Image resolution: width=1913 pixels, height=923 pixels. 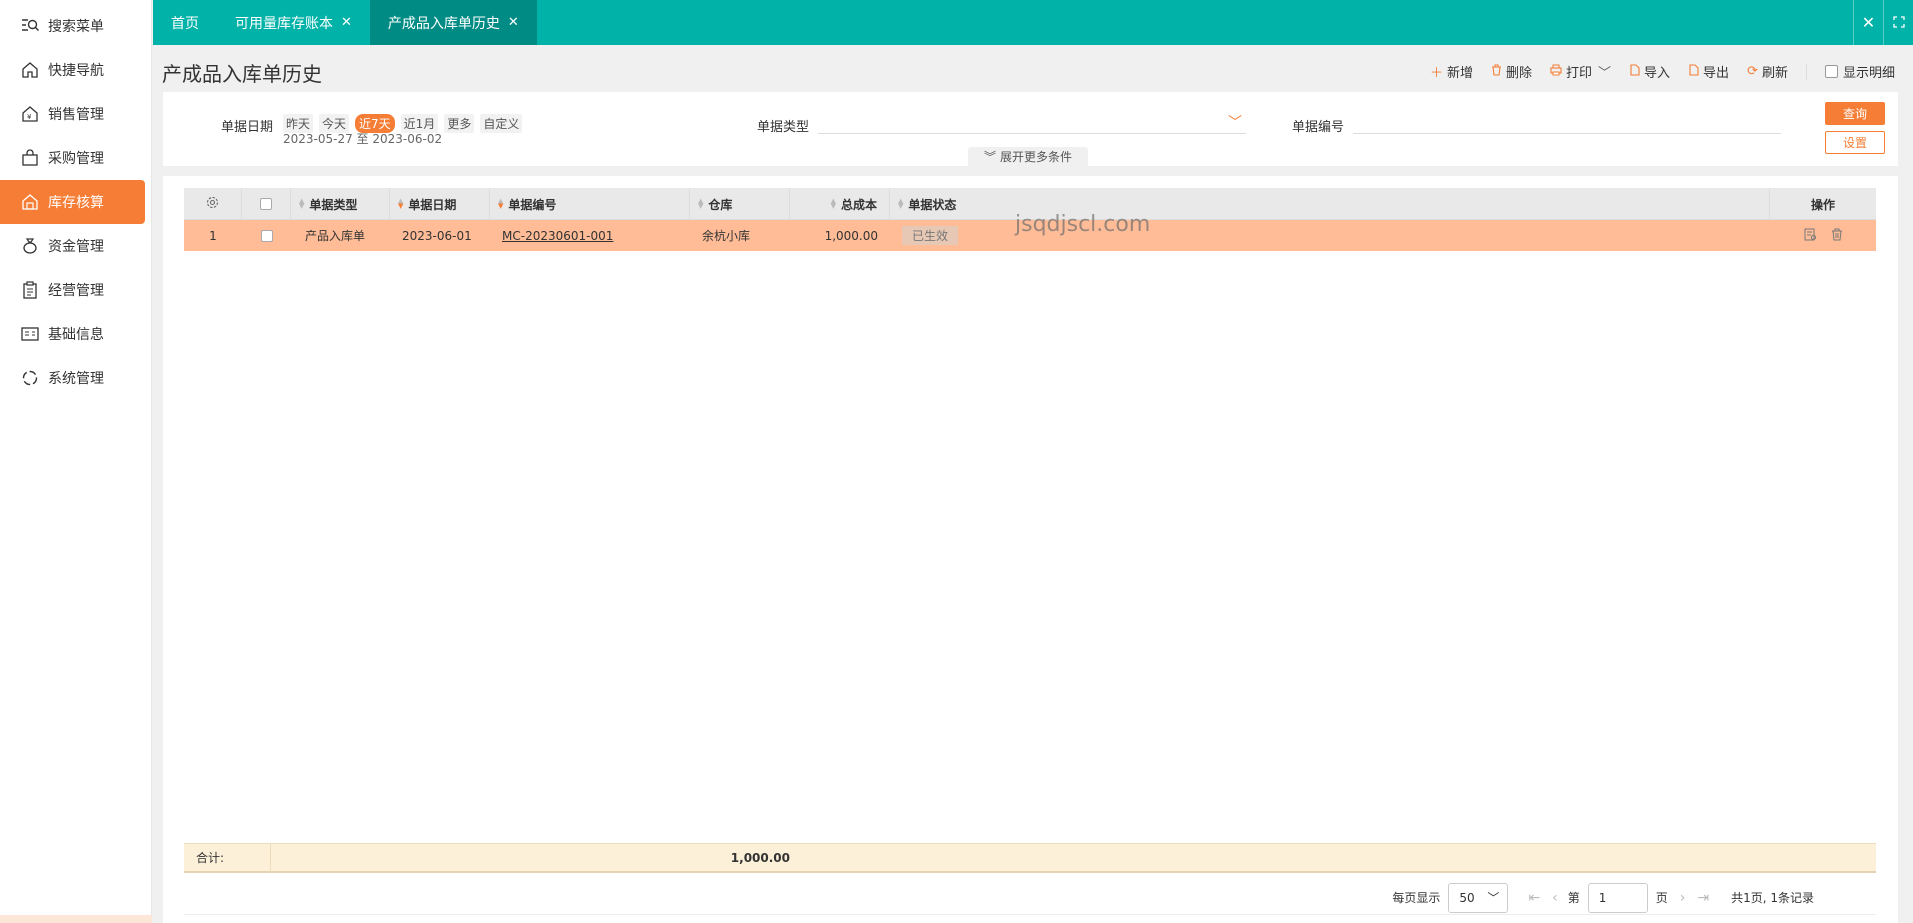 I want to click on double-chevron-down-icon: ︾, so click(x=989, y=157).